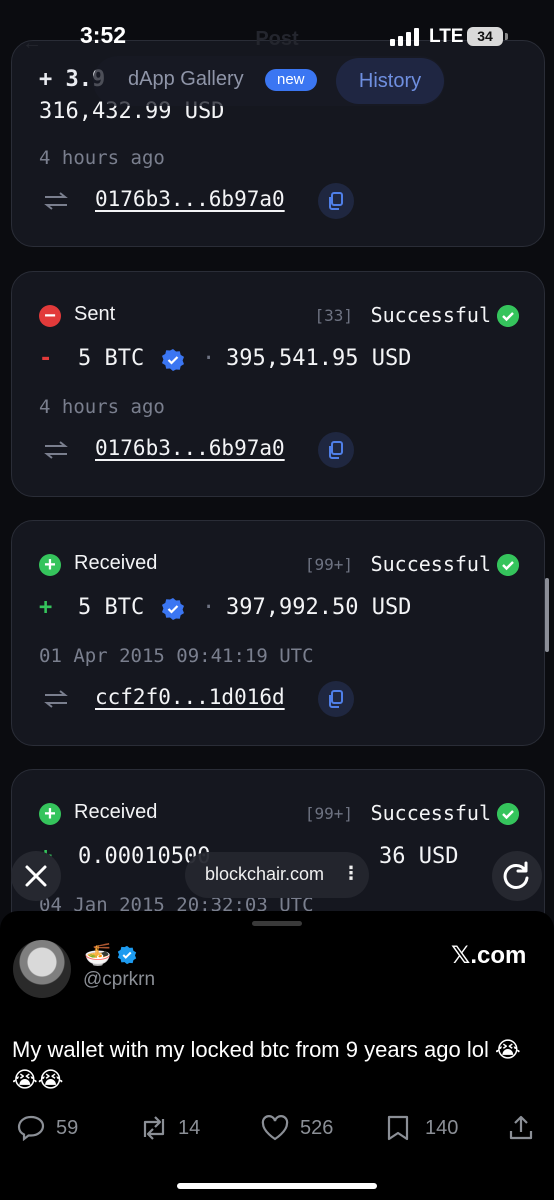 The width and height of the screenshot is (554, 1200). I want to click on close-icon, so click(36, 876).